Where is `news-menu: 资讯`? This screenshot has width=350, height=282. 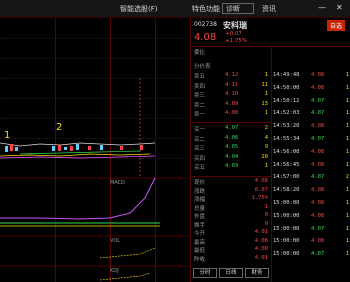 news-menu: 资讯 is located at coordinates (269, 9).